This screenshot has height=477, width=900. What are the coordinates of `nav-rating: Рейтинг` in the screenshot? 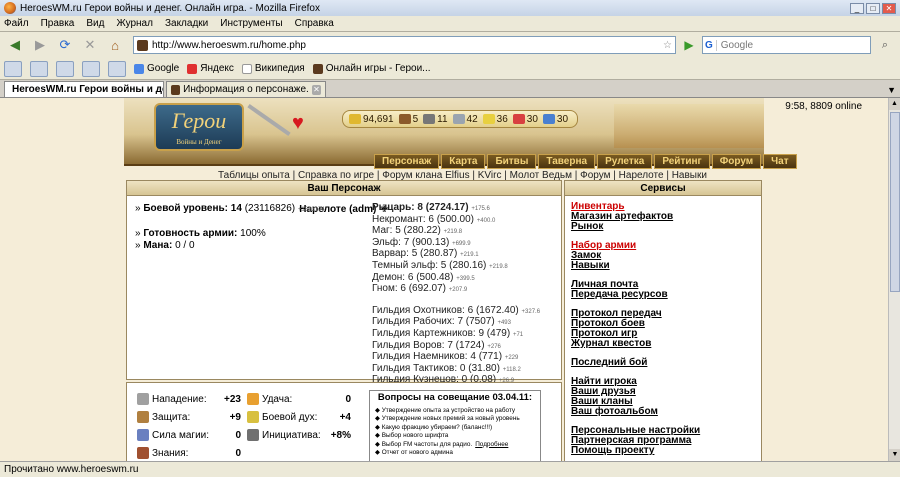 It's located at (682, 161).